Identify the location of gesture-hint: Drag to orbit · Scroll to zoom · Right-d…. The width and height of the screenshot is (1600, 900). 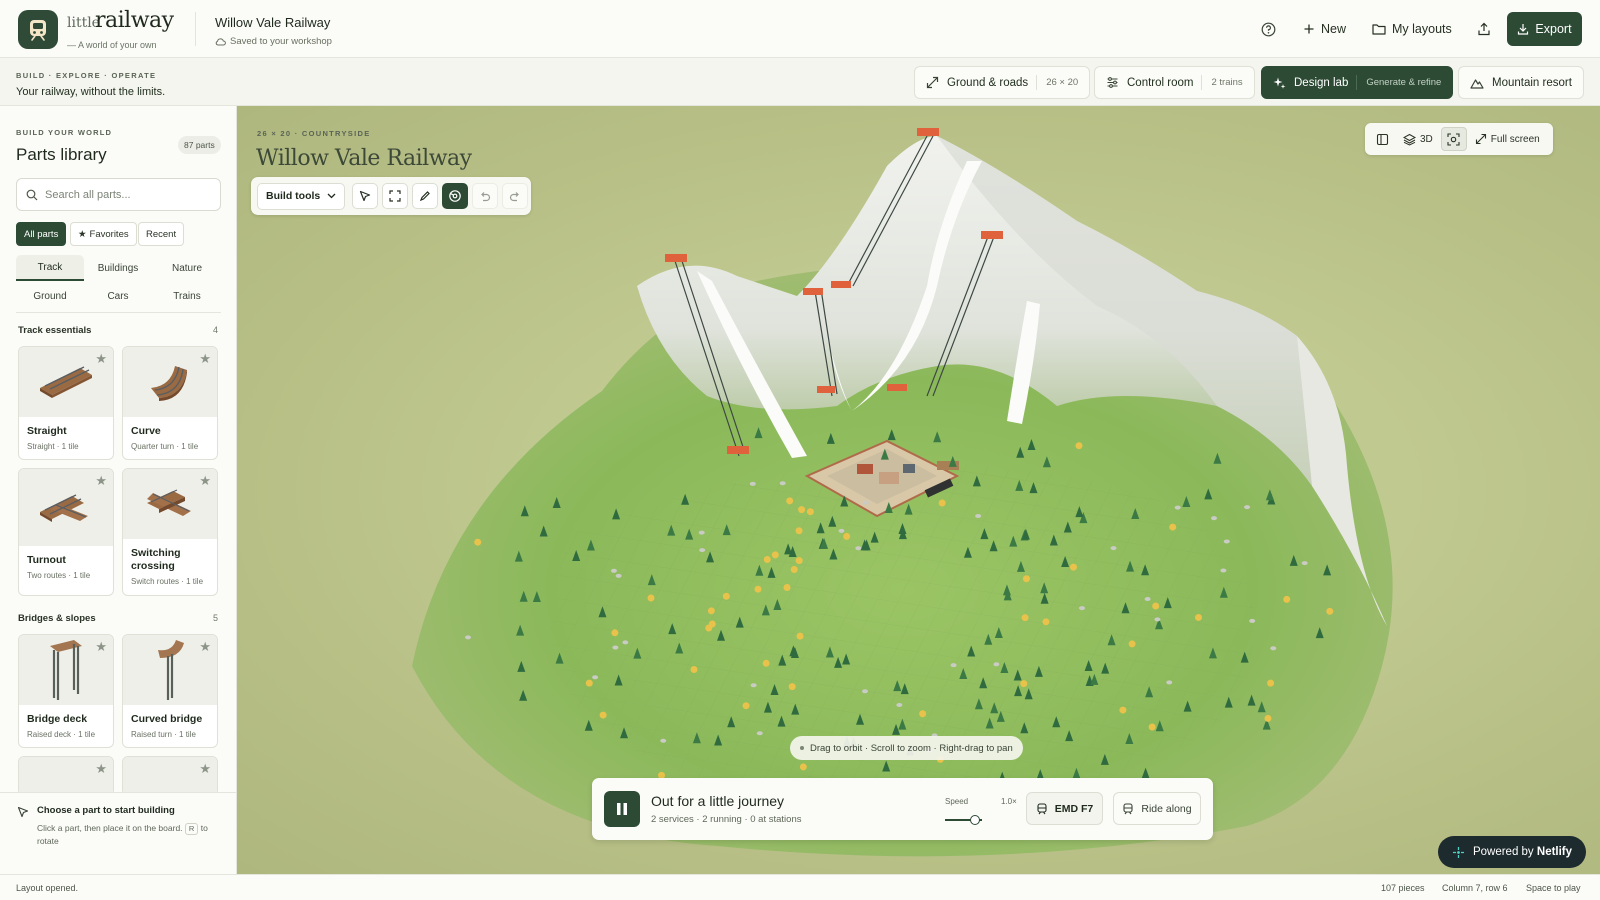
(906, 748).